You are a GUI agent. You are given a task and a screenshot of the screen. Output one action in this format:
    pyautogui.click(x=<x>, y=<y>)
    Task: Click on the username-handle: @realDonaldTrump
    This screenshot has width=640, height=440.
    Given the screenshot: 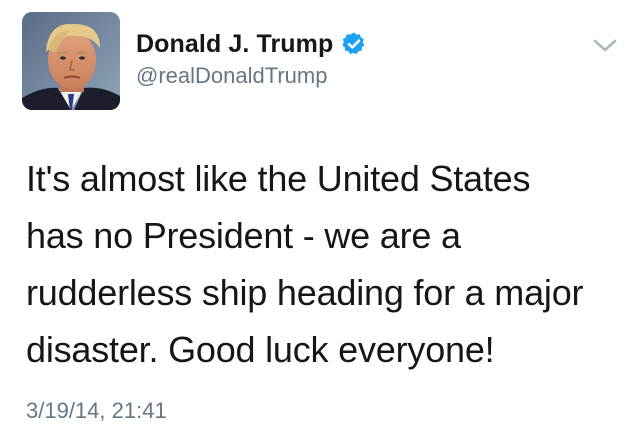 What is the action you would take?
    pyautogui.click(x=251, y=76)
    